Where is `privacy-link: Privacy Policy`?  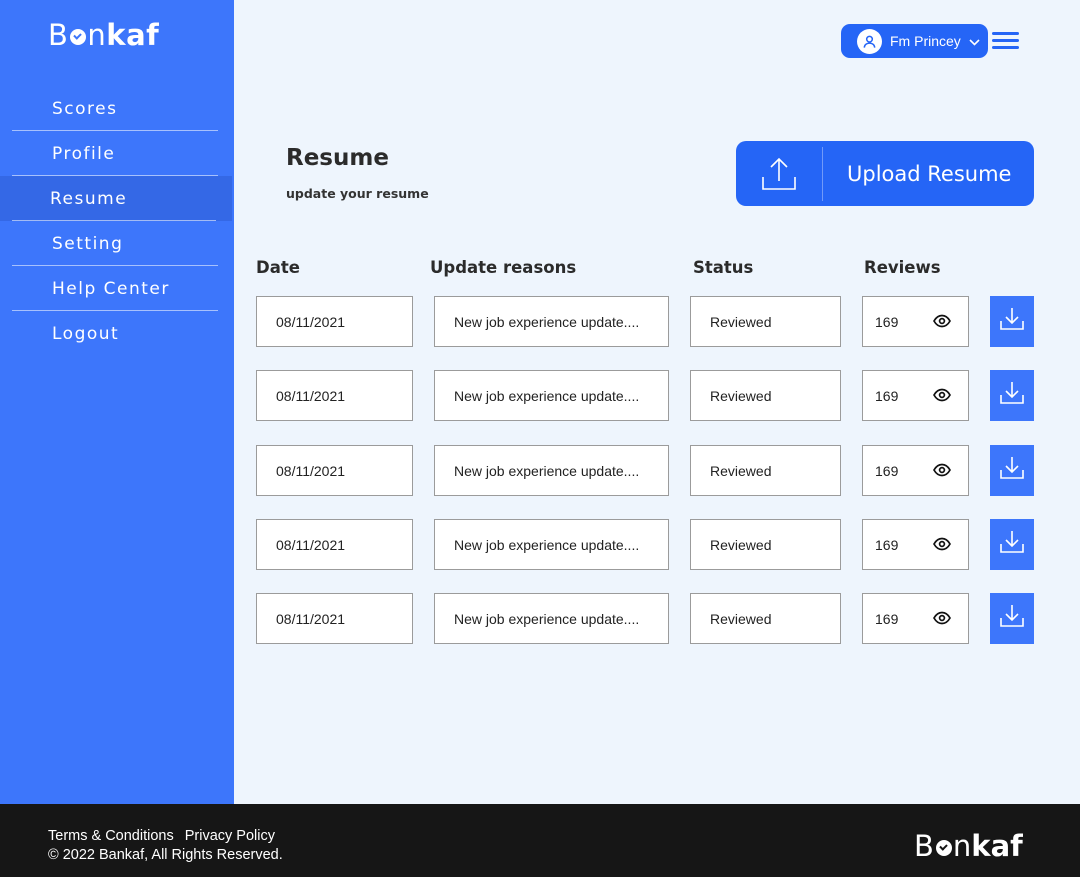
privacy-link: Privacy Policy is located at coordinates (230, 836).